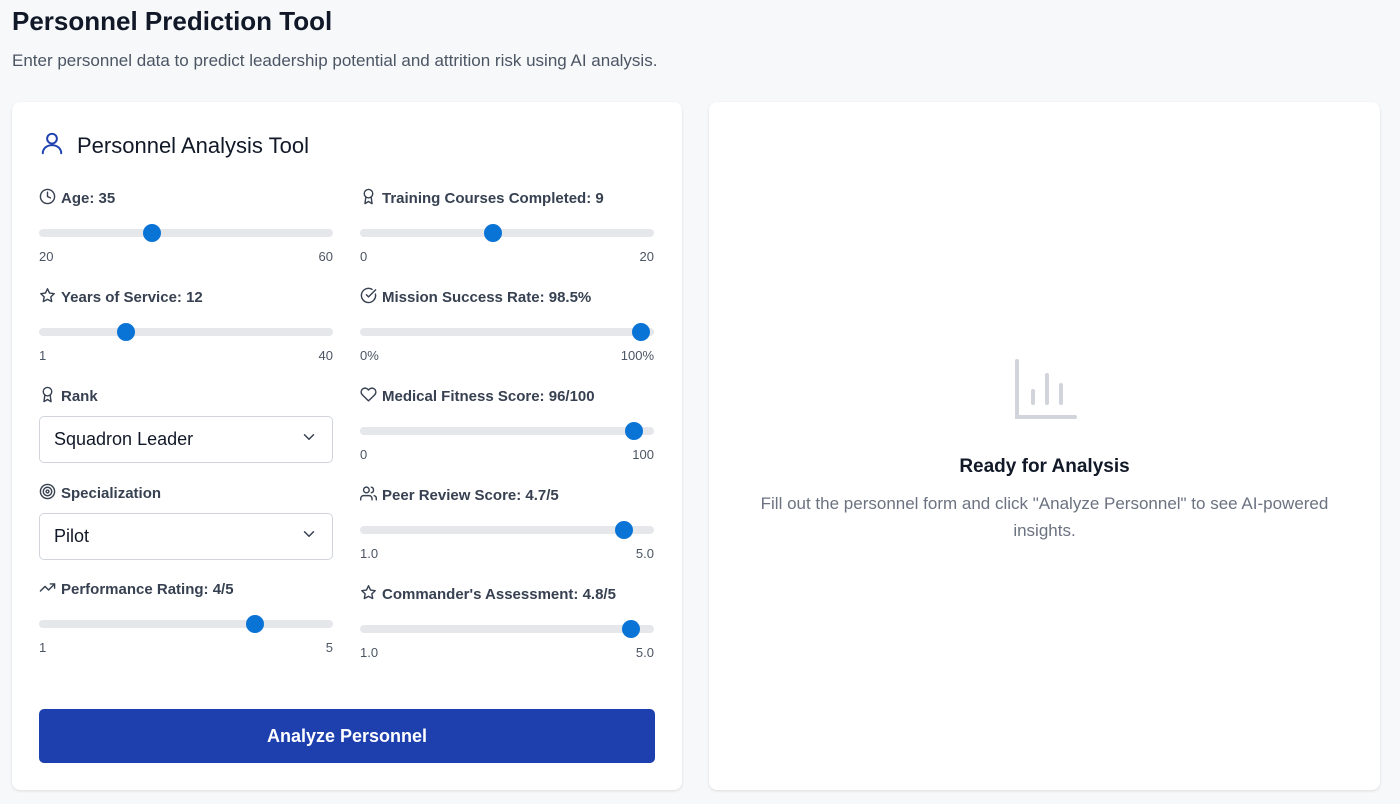  I want to click on training-courses-slider, so click(507, 233).